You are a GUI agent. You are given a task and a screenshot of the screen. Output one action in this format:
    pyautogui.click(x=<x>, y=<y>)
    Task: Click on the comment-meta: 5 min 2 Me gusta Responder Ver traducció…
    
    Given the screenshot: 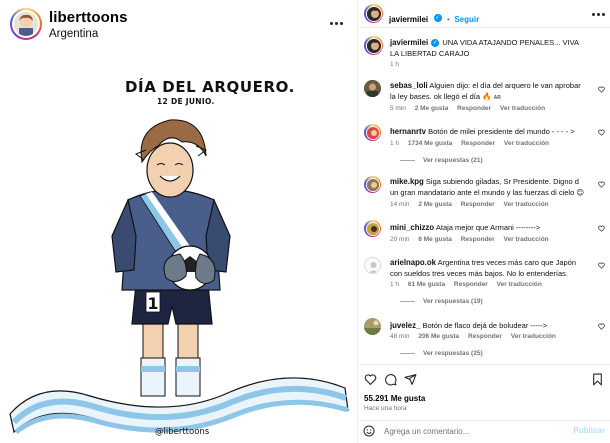 What is the action you would take?
    pyautogui.click(x=468, y=108)
    